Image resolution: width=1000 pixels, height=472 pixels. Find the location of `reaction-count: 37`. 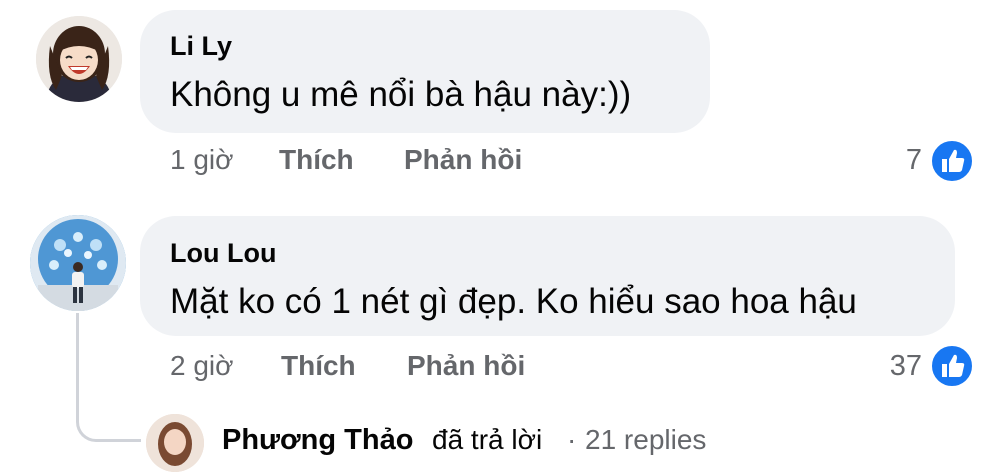

reaction-count: 37 is located at coordinates (906, 366).